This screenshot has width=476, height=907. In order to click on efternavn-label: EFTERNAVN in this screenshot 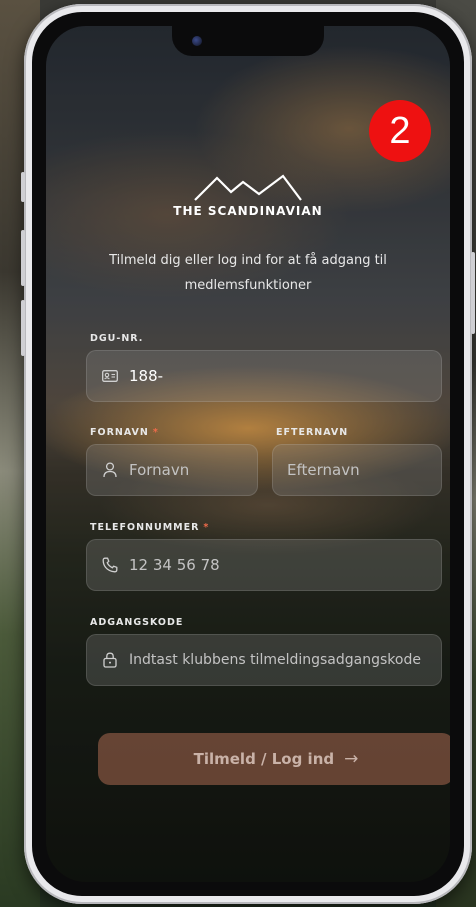, I will do `click(312, 432)`.